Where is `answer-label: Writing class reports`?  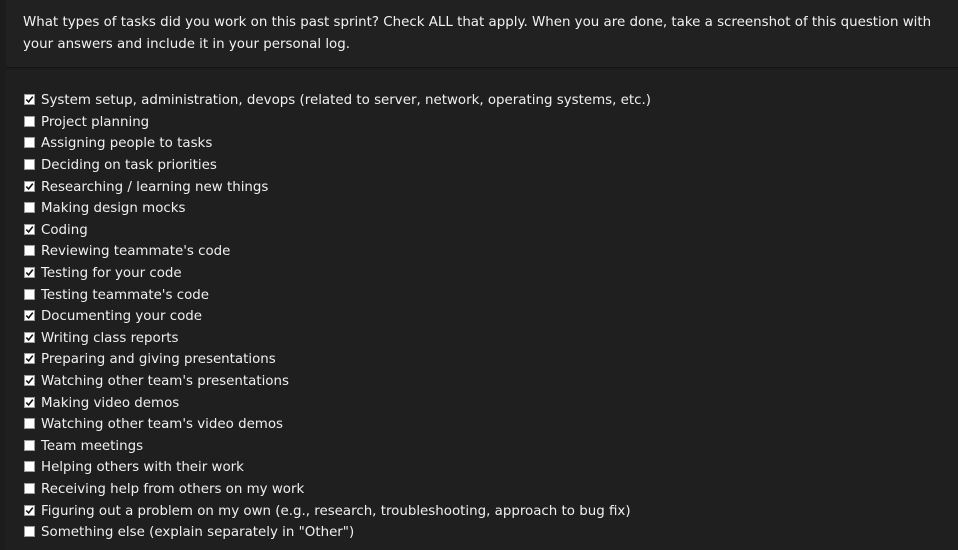
answer-label: Writing class reports is located at coordinates (110, 338).